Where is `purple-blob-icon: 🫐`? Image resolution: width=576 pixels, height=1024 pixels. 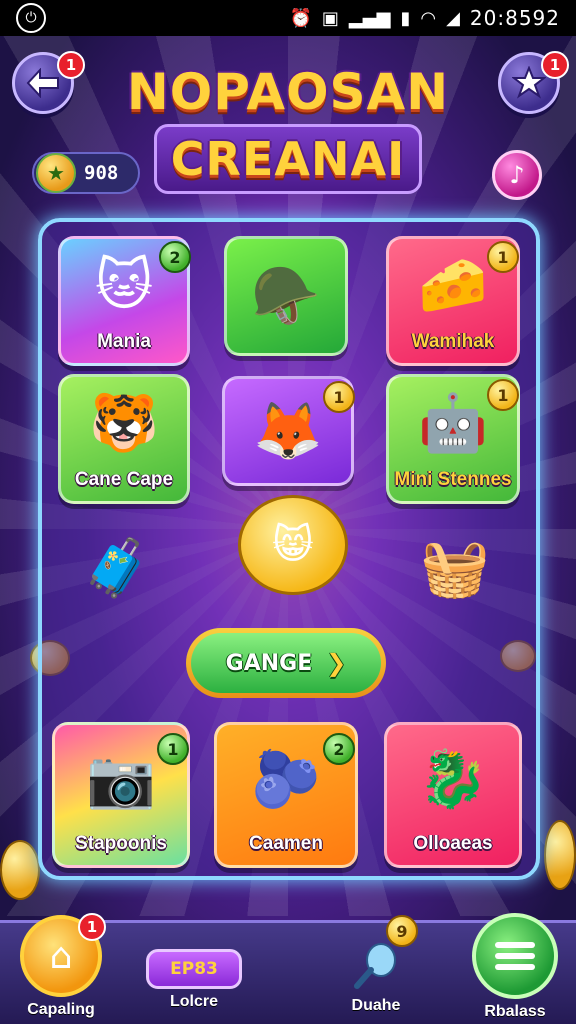 purple-blob-icon: 🫐 is located at coordinates (286, 779).